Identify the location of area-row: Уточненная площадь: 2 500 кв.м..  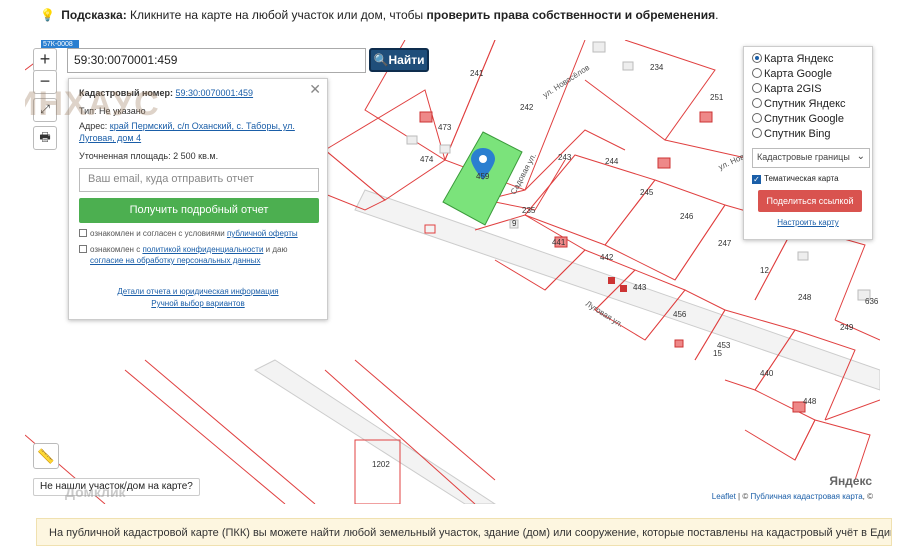
(149, 156).